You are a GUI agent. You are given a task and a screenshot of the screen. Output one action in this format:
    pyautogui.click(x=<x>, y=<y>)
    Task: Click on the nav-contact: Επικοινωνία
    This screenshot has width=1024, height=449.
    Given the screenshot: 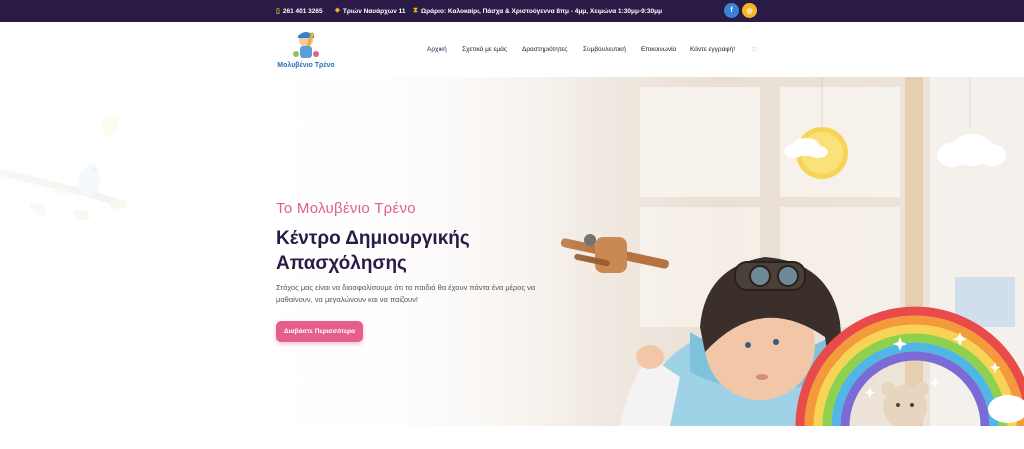 What is the action you would take?
    pyautogui.click(x=658, y=49)
    